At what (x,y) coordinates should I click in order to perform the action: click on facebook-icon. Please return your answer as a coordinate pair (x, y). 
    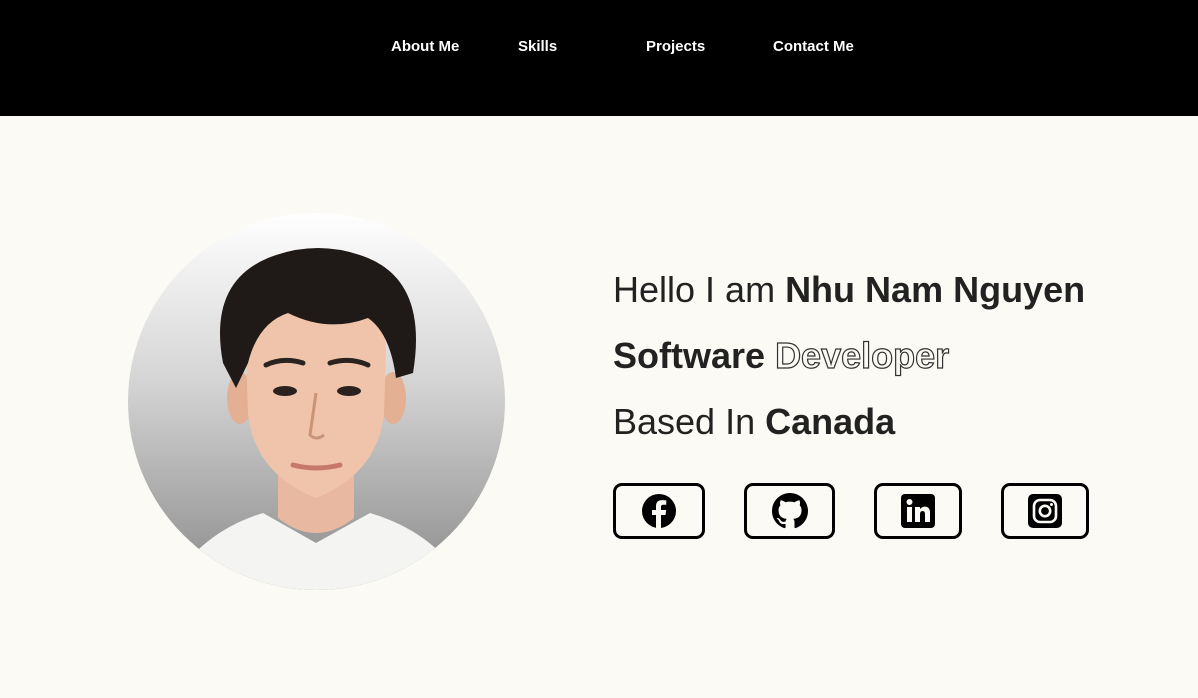
    Looking at the image, I should click on (659, 511).